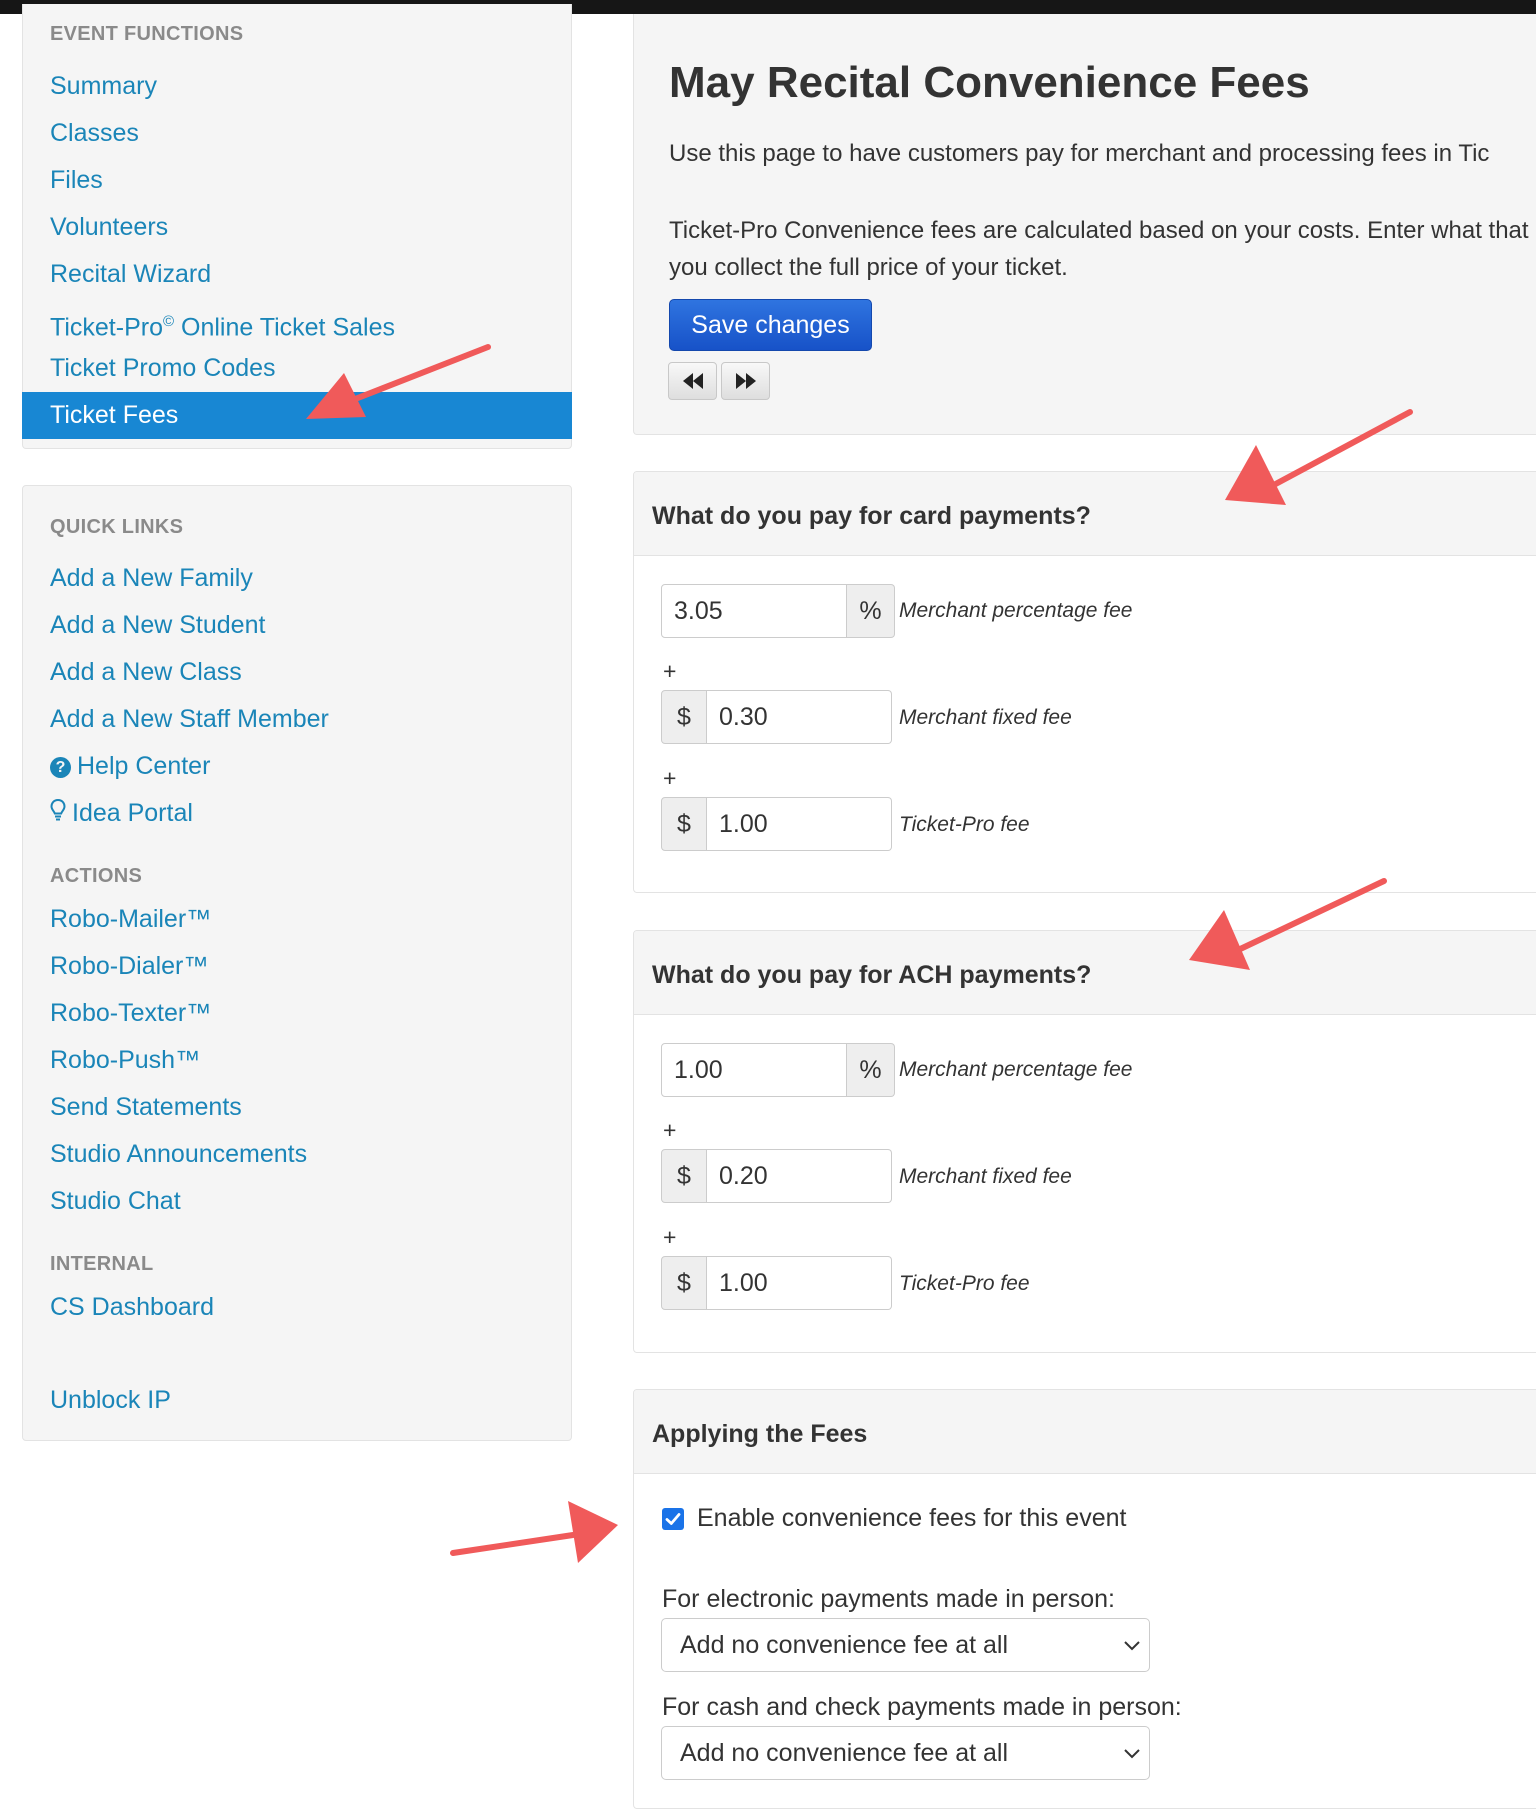 This screenshot has width=1536, height=1809. What do you see at coordinates (297, 86) in the screenshot?
I see `sidebar-item-summary: Summary` at bounding box center [297, 86].